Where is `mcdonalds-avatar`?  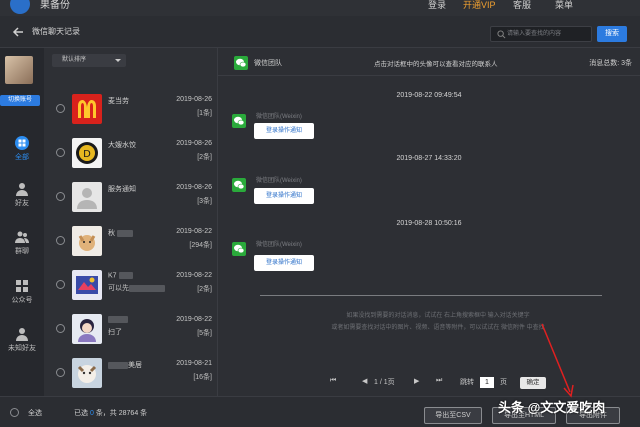 mcdonalds-avatar is located at coordinates (87, 109).